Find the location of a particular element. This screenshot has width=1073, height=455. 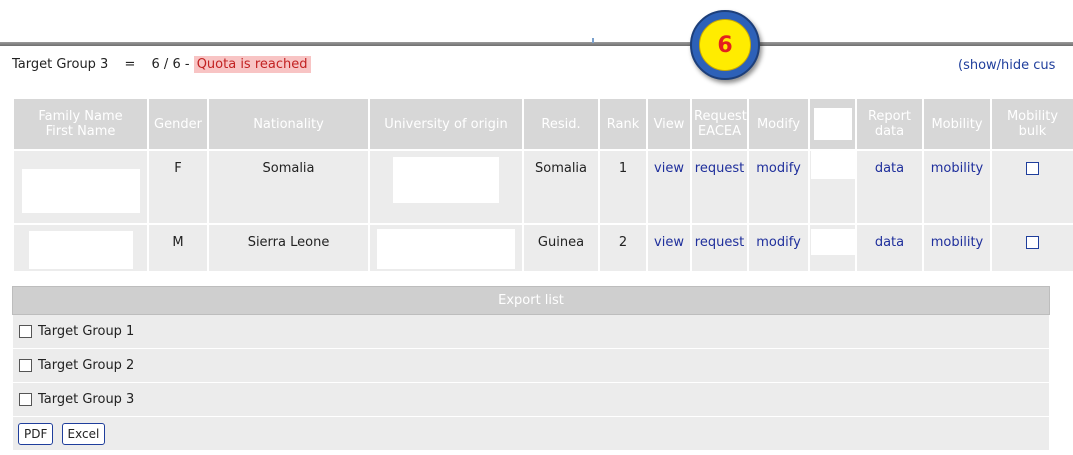

col-rank: Rank is located at coordinates (623, 124).